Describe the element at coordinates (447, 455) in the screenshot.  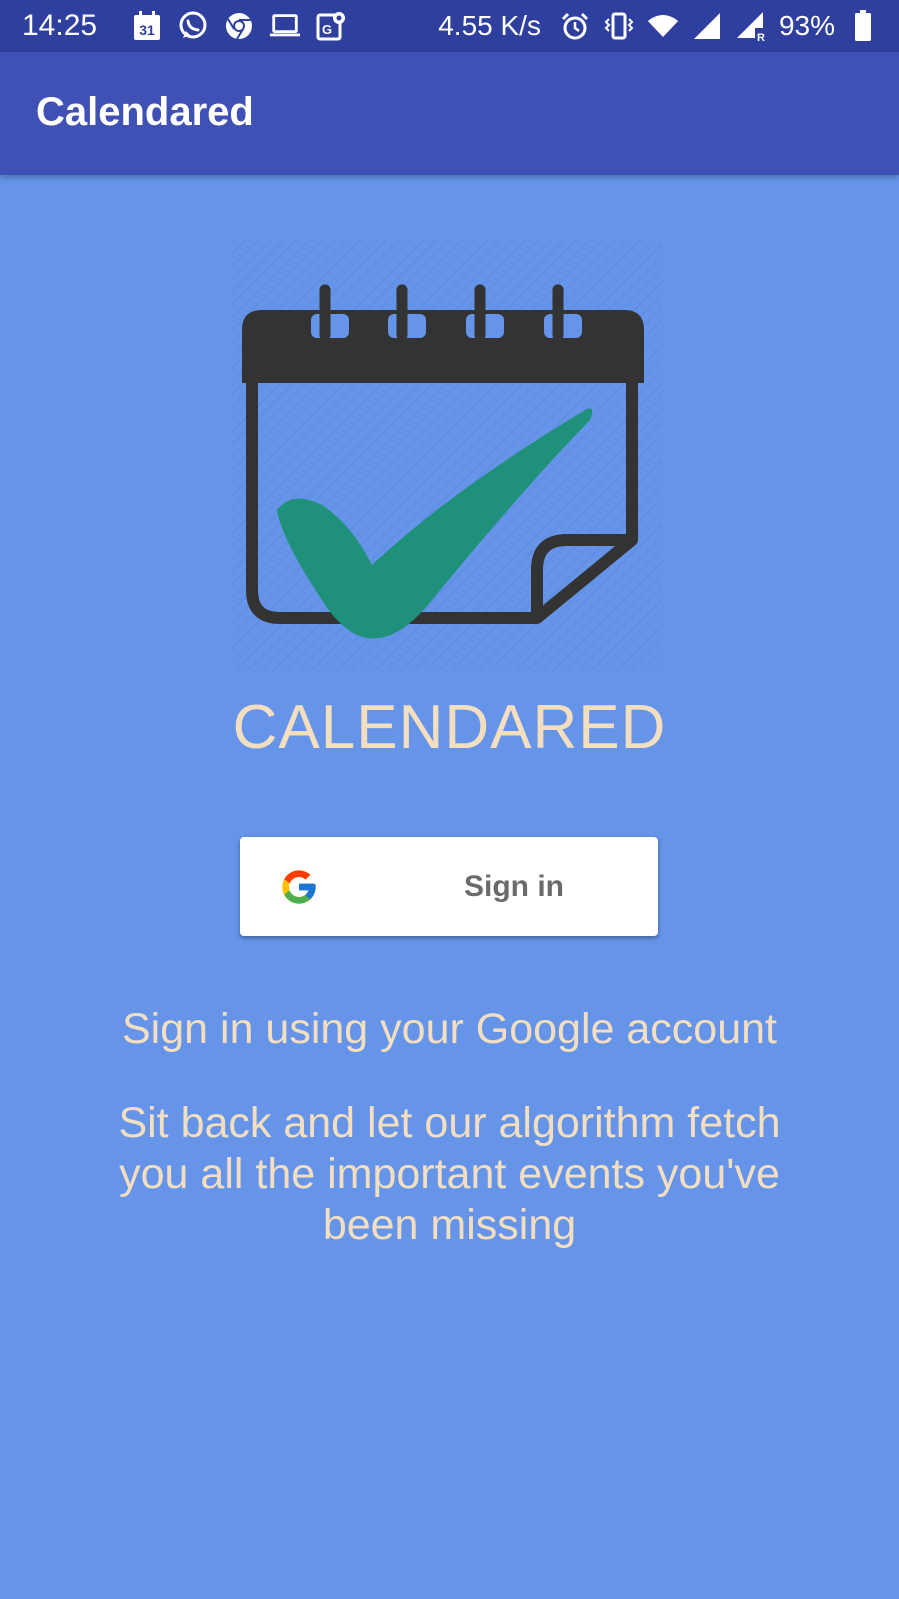
I see `calendar-check-icon` at that location.